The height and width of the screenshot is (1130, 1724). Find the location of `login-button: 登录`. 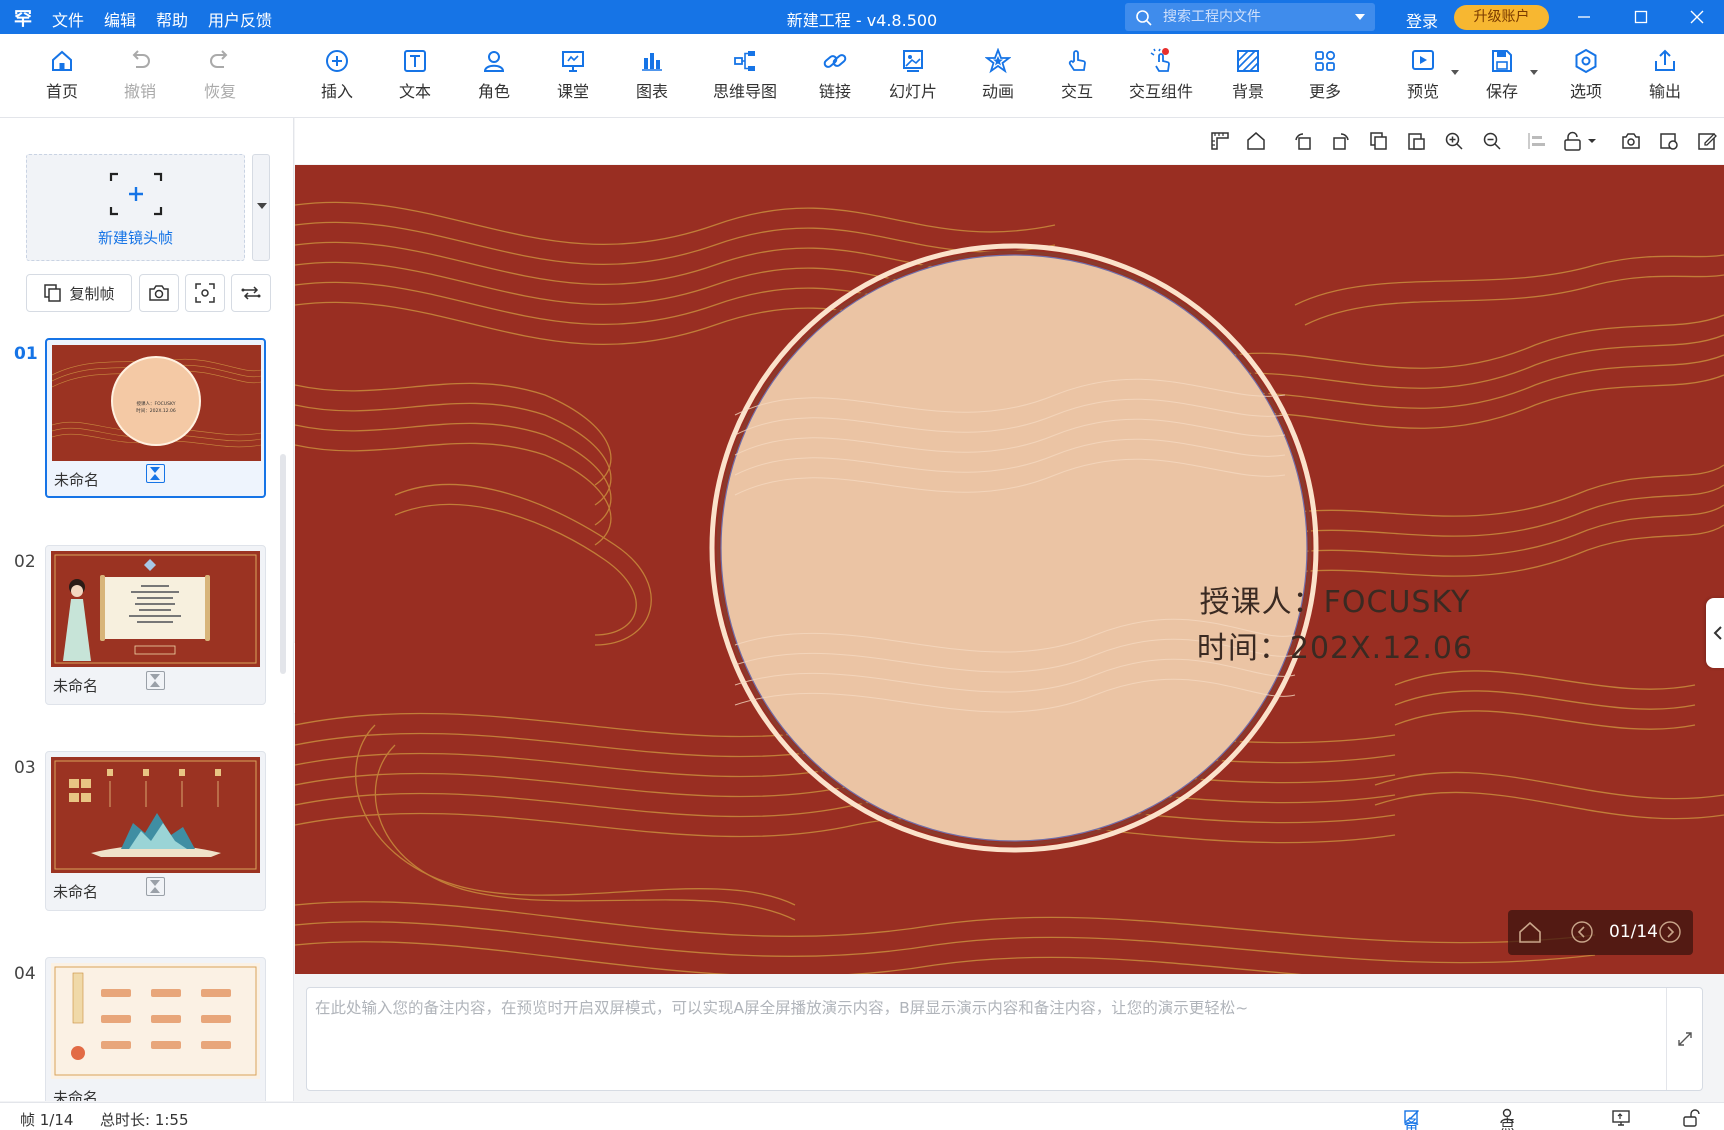

login-button: 登录 is located at coordinates (1422, 20).